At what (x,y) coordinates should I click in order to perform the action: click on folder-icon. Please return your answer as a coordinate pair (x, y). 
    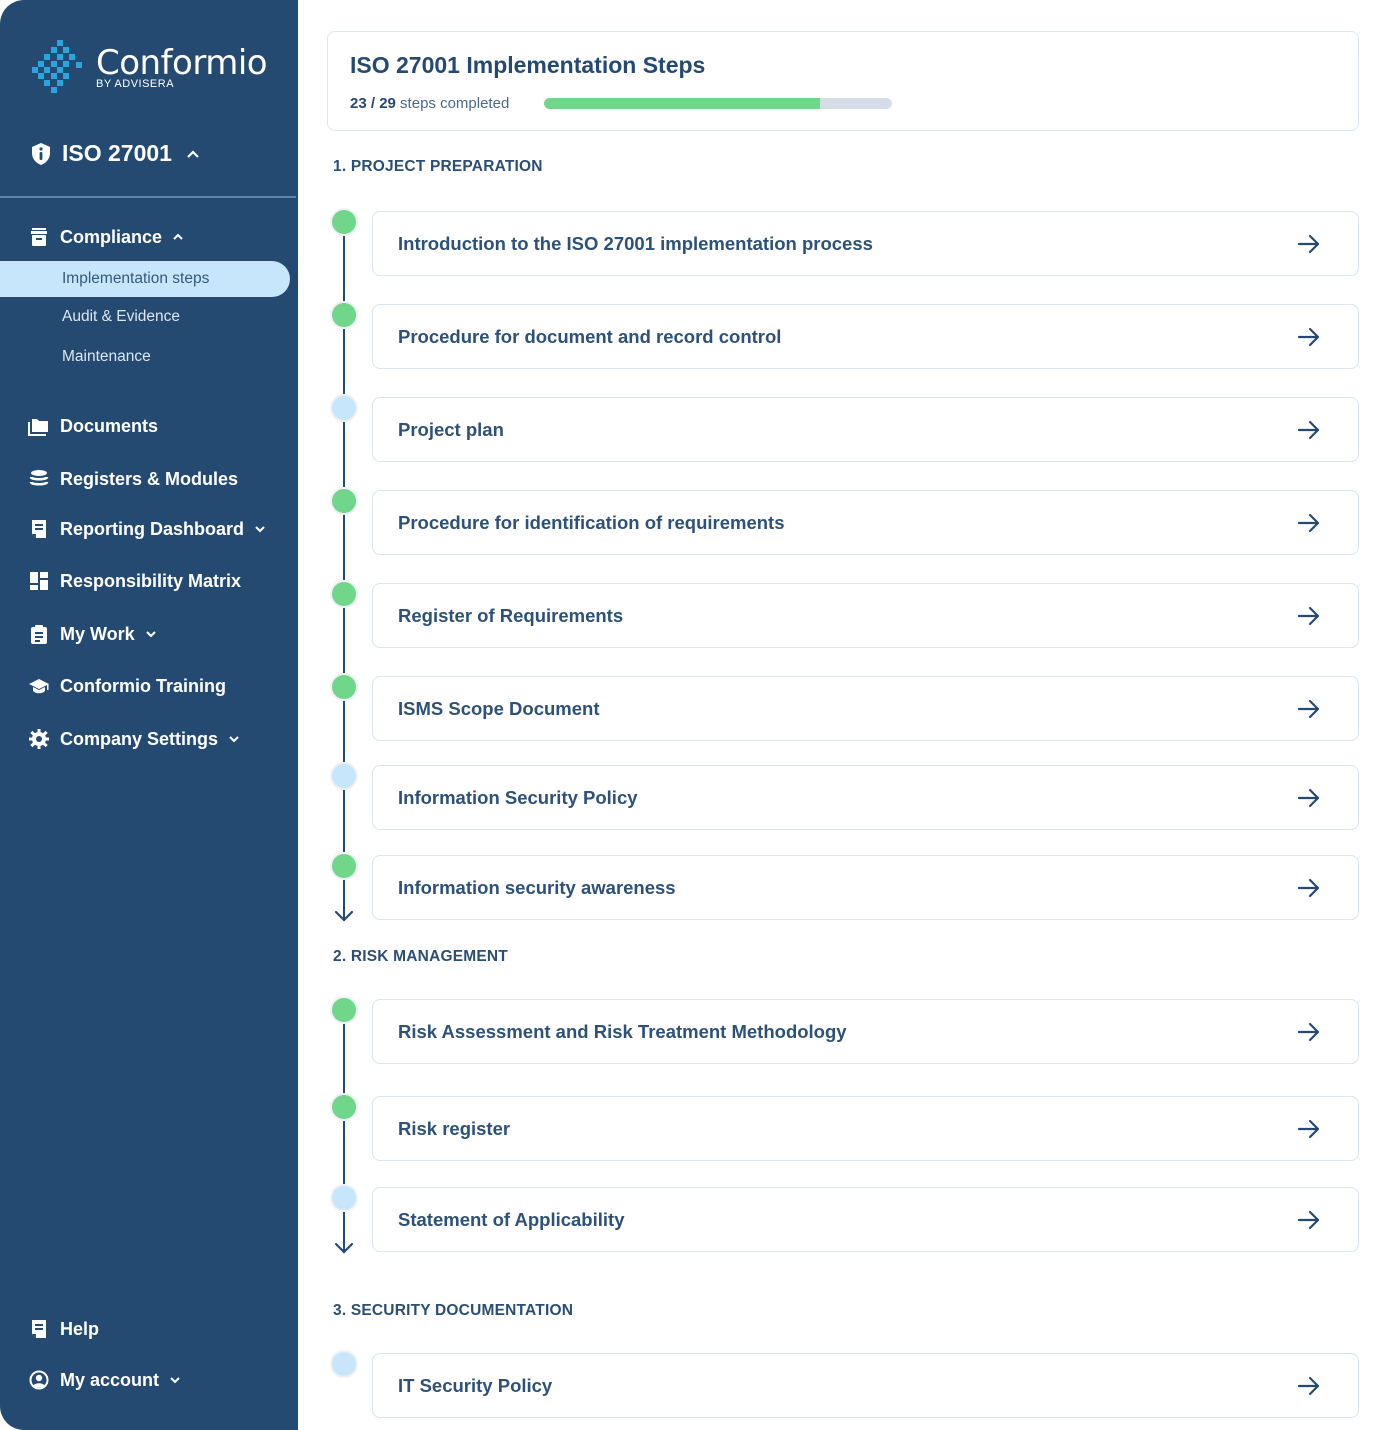
    Looking at the image, I should click on (39, 426).